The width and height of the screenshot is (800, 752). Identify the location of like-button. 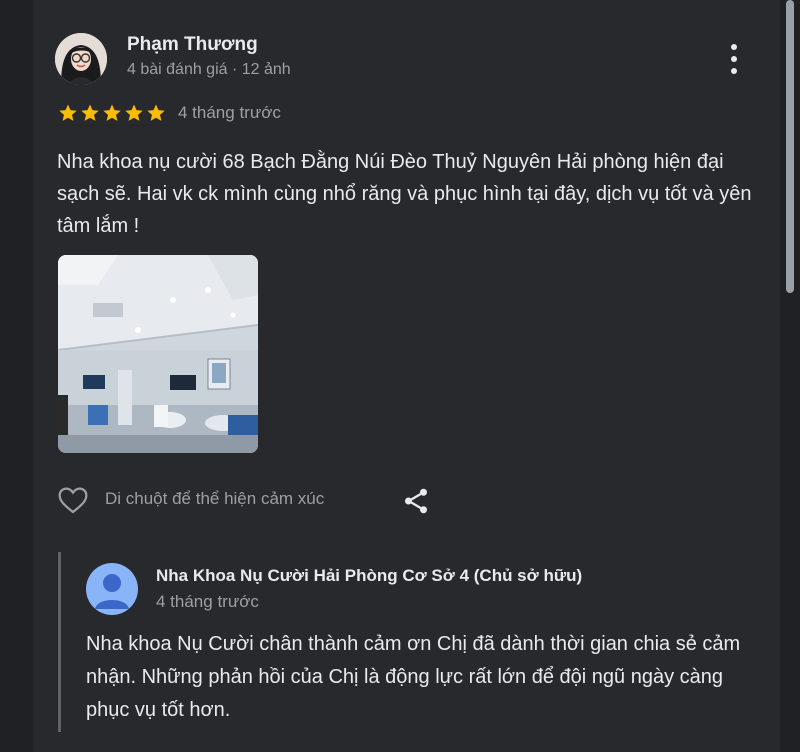
(73, 500).